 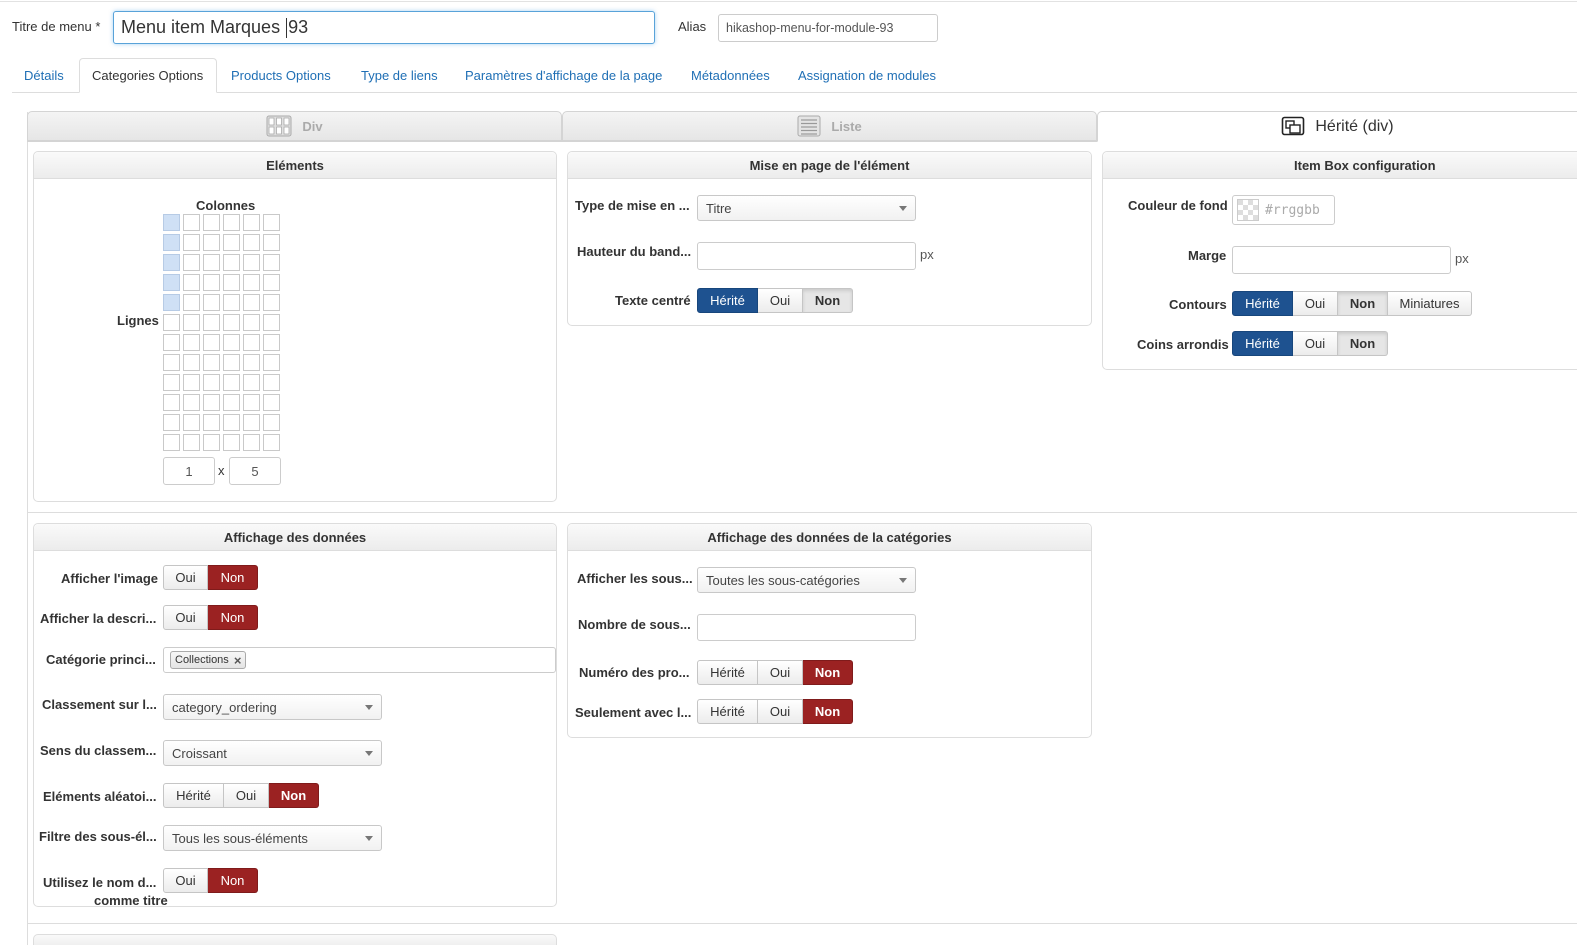 What do you see at coordinates (255, 471) in the screenshot?
I see `rows-count-input: 5` at bounding box center [255, 471].